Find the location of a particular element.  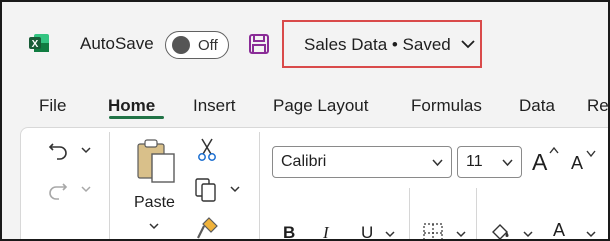

font-color-dropdown-chevron-icon is located at coordinates (591, 234).